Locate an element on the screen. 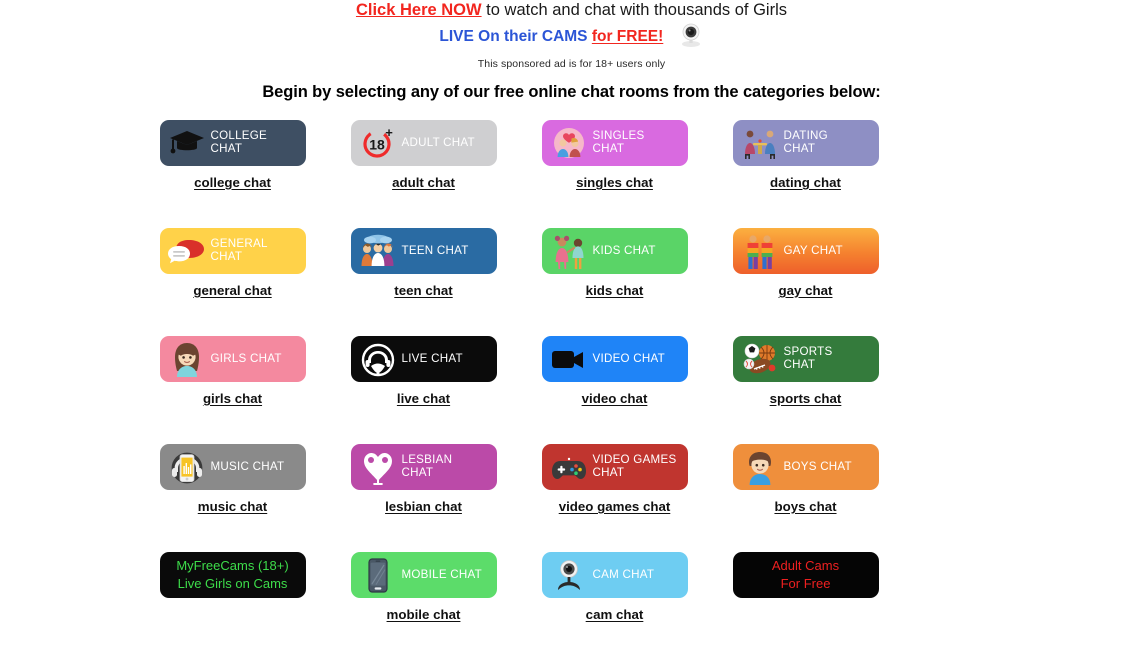 The image size is (1143, 648). chat-tile-singles-chat: SINGLES CHAT is located at coordinates (614, 143).